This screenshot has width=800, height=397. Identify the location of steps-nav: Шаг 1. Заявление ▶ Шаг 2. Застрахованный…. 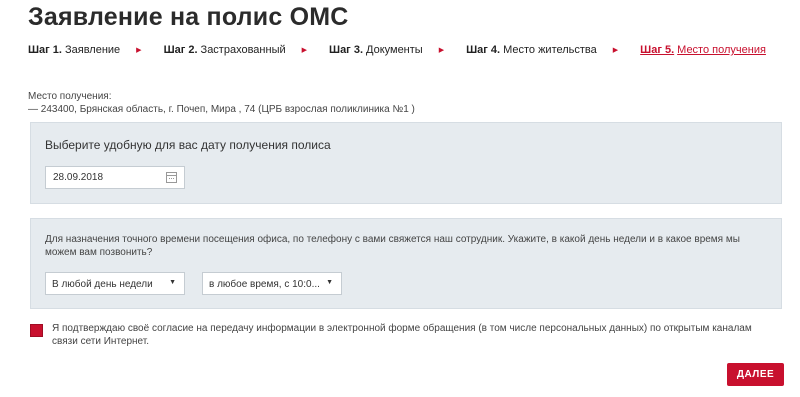
(397, 50).